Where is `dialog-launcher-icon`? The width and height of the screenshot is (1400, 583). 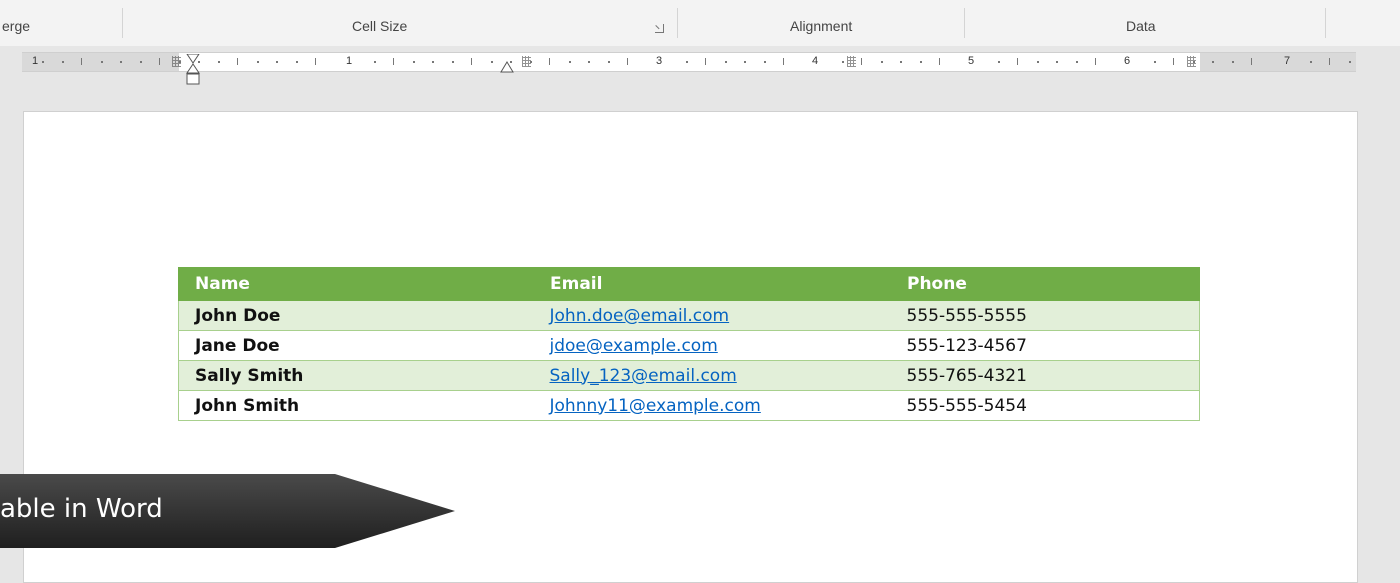
dialog-launcher-icon is located at coordinates (659, 28).